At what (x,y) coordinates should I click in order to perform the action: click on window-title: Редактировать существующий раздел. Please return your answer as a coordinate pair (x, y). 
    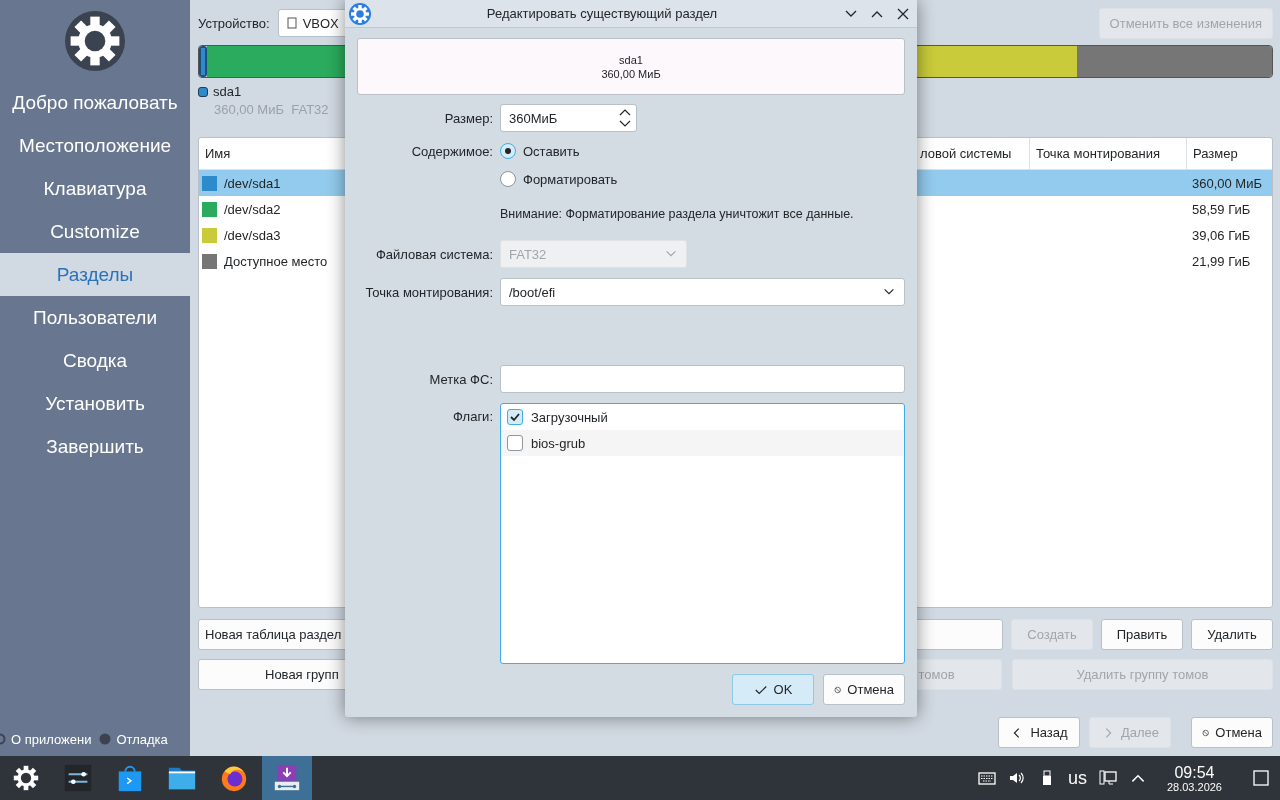
    Looking at the image, I should click on (602, 13).